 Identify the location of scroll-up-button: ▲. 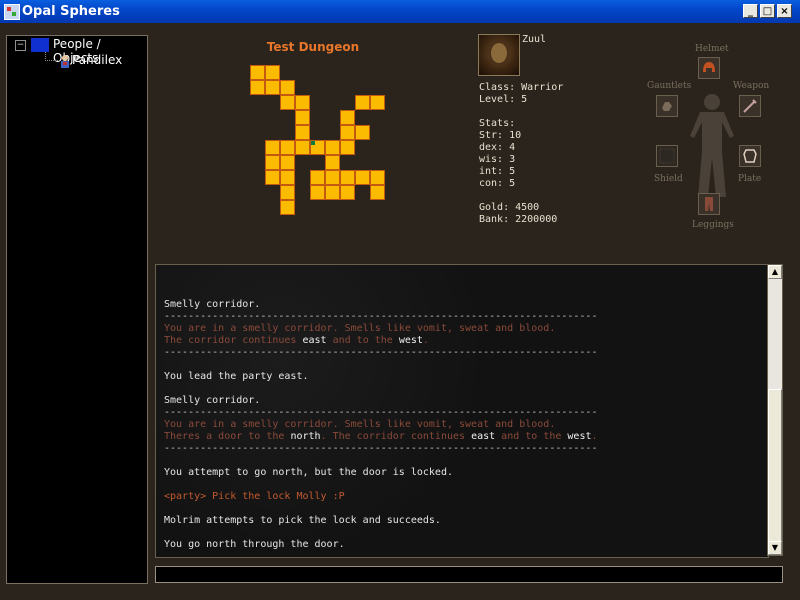
(775, 272).